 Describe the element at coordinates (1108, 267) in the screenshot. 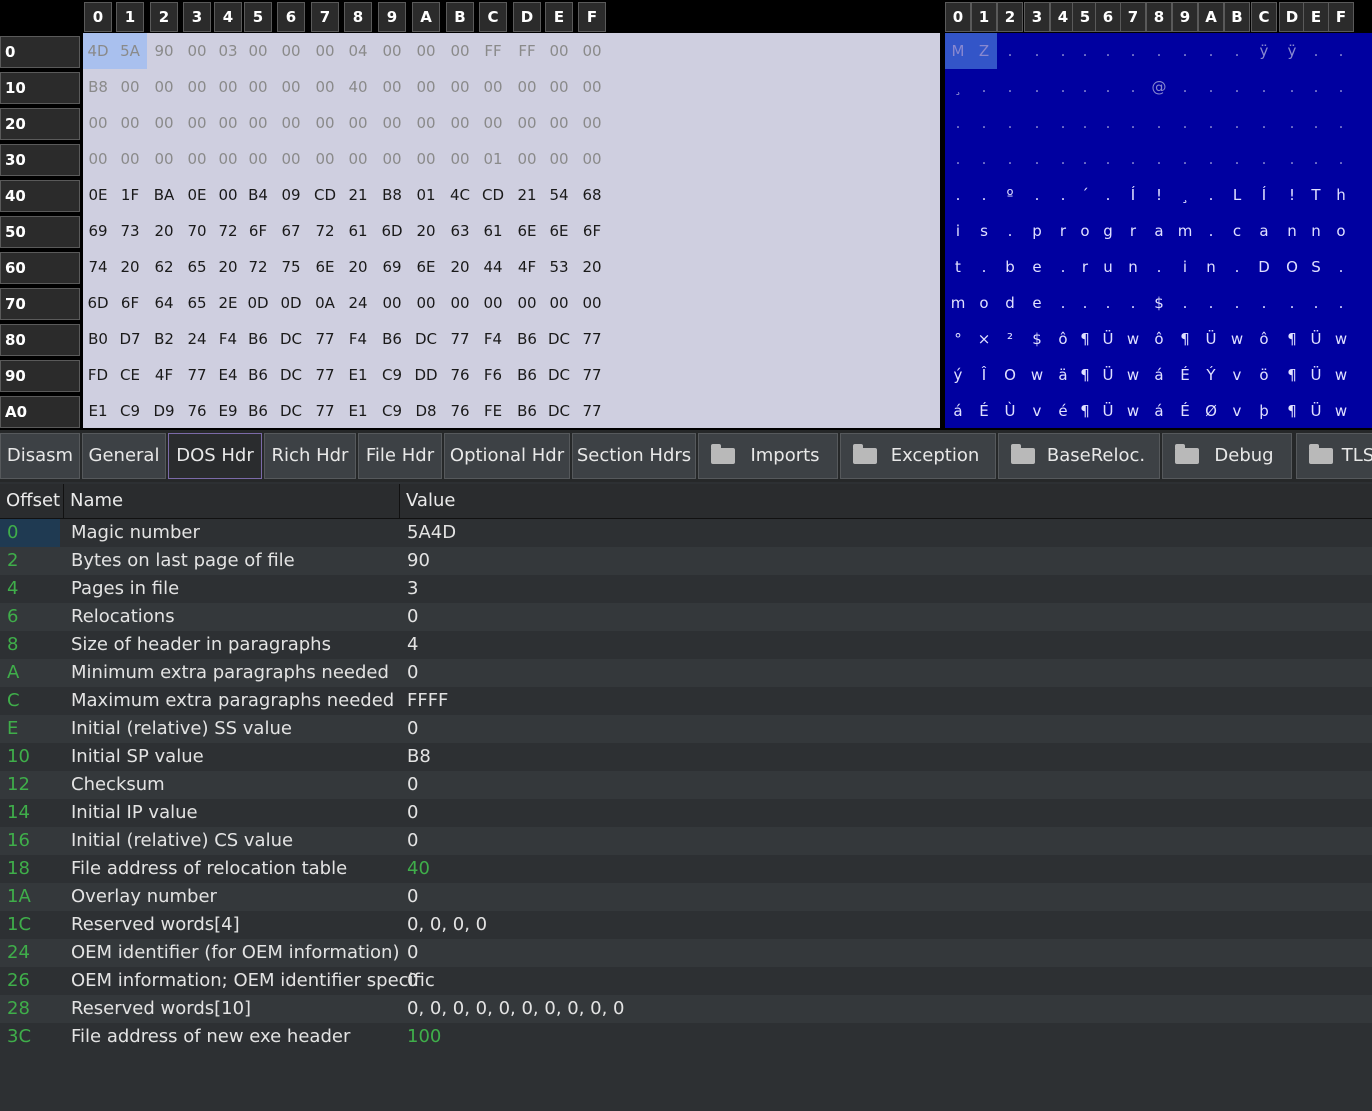

I see `ascii-char: u` at that location.